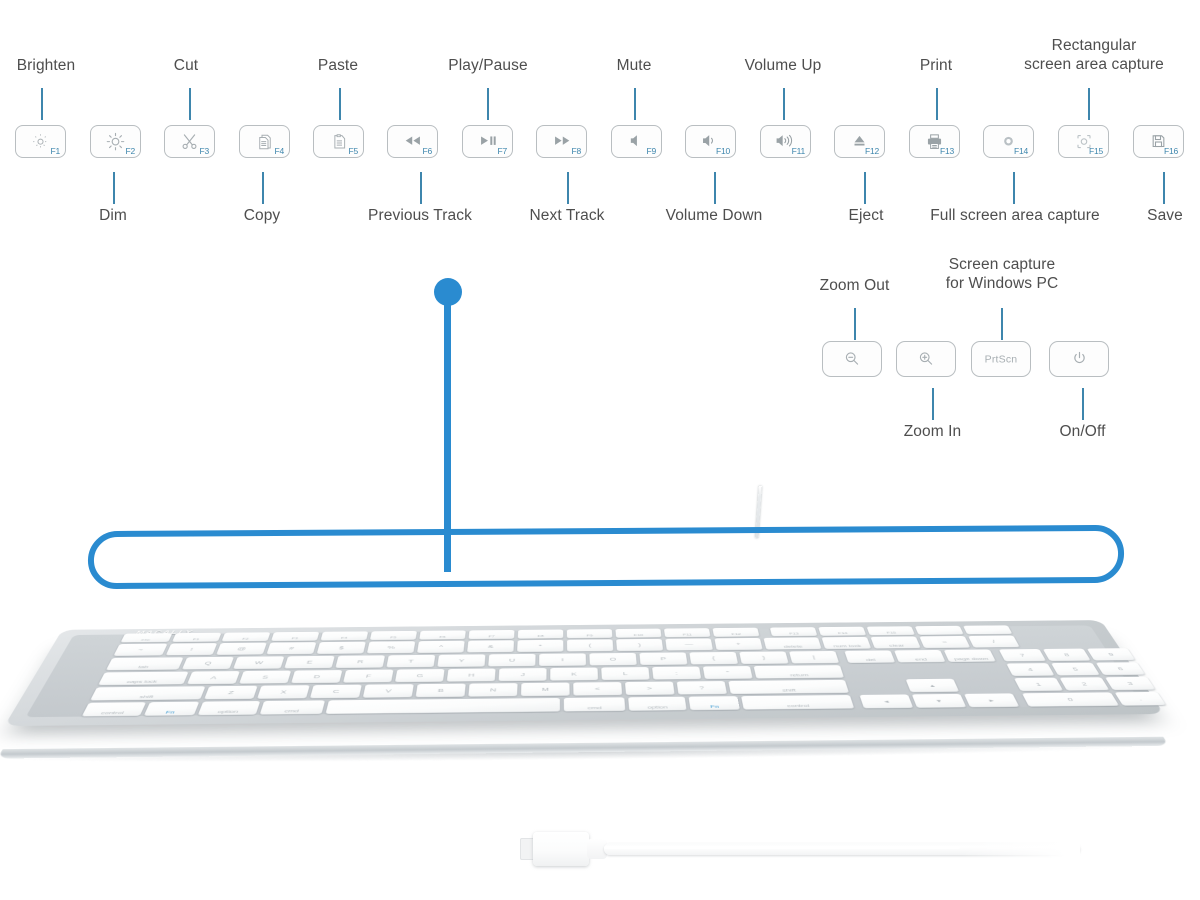 This screenshot has height=900, width=1200. I want to click on key-f3: F3, so click(295, 636).